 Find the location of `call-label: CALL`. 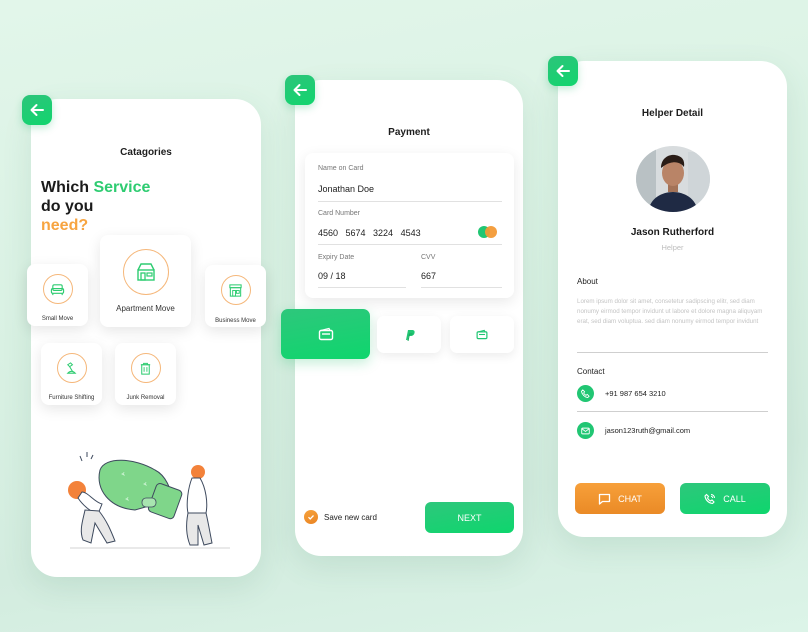

call-label: CALL is located at coordinates (734, 498).